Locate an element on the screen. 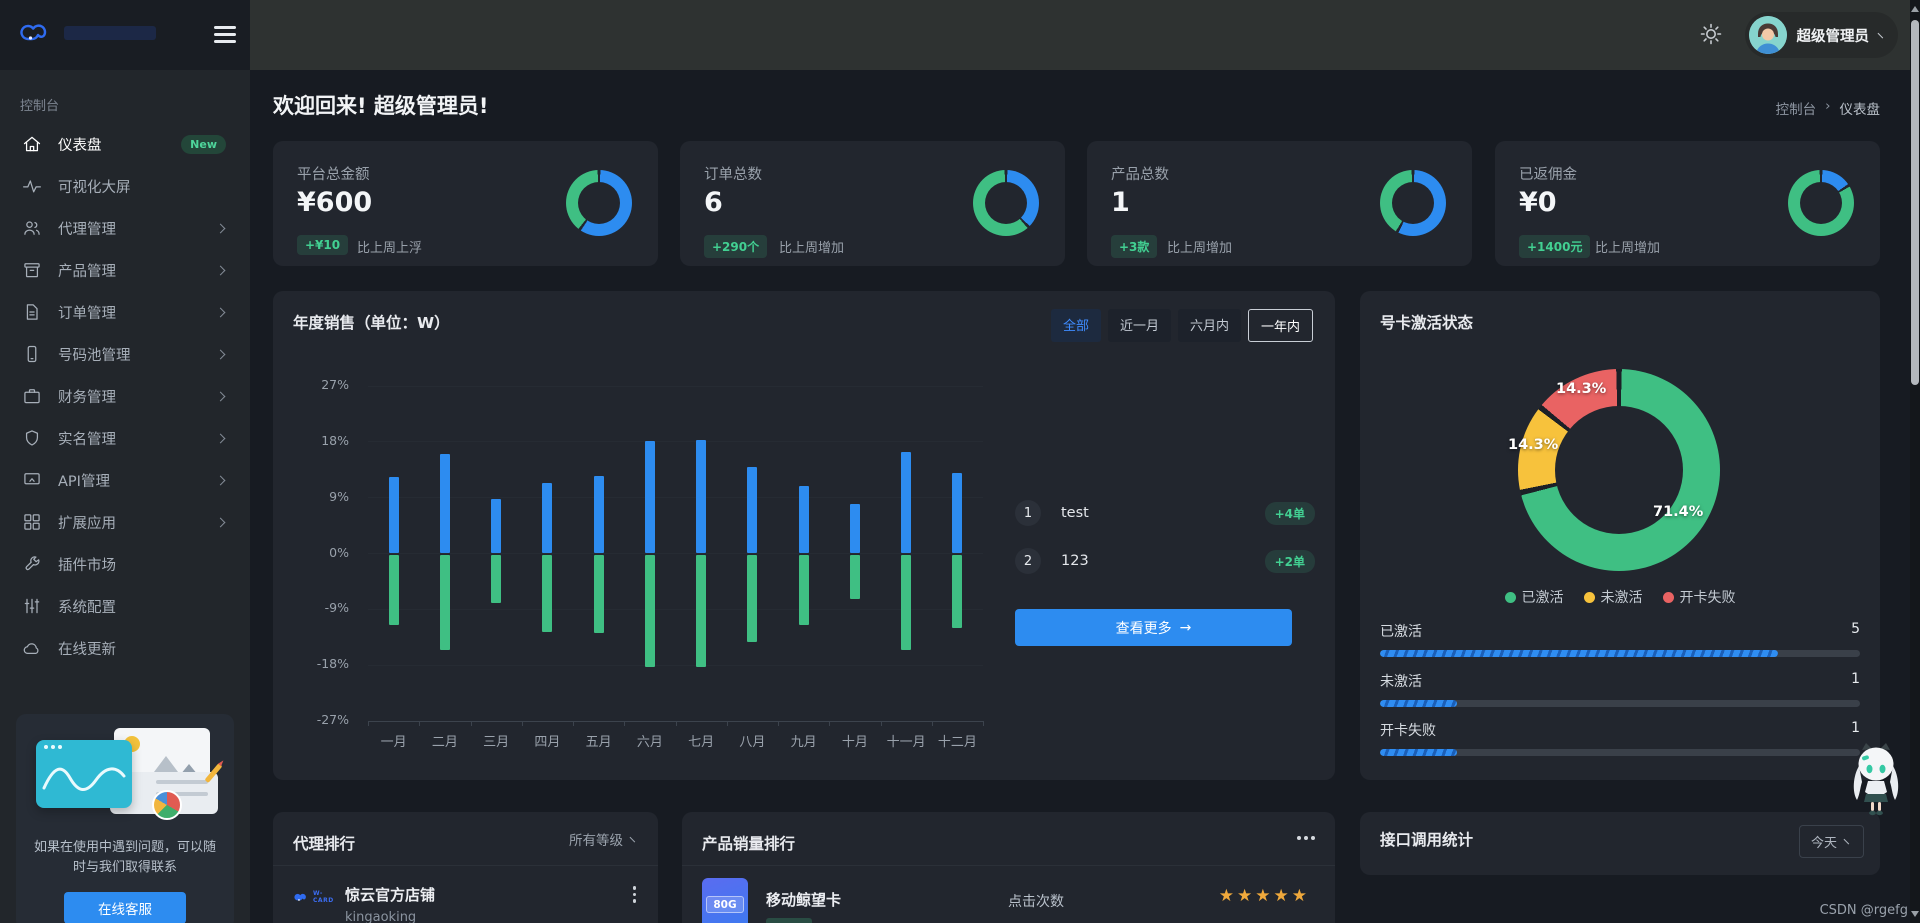  sidebar-item-label: 扩展应用 is located at coordinates (87, 523).